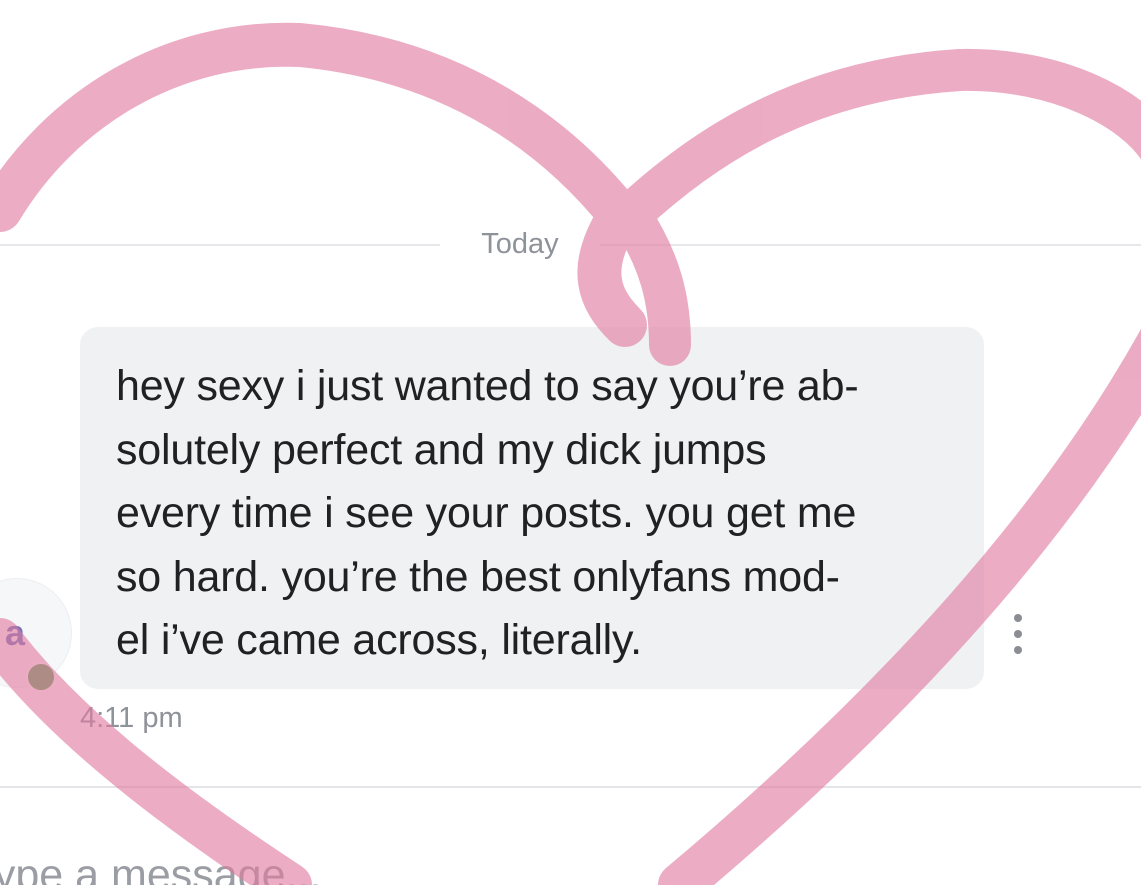  Describe the element at coordinates (15, 632) in the screenshot. I see `avatar-initial: a` at that location.